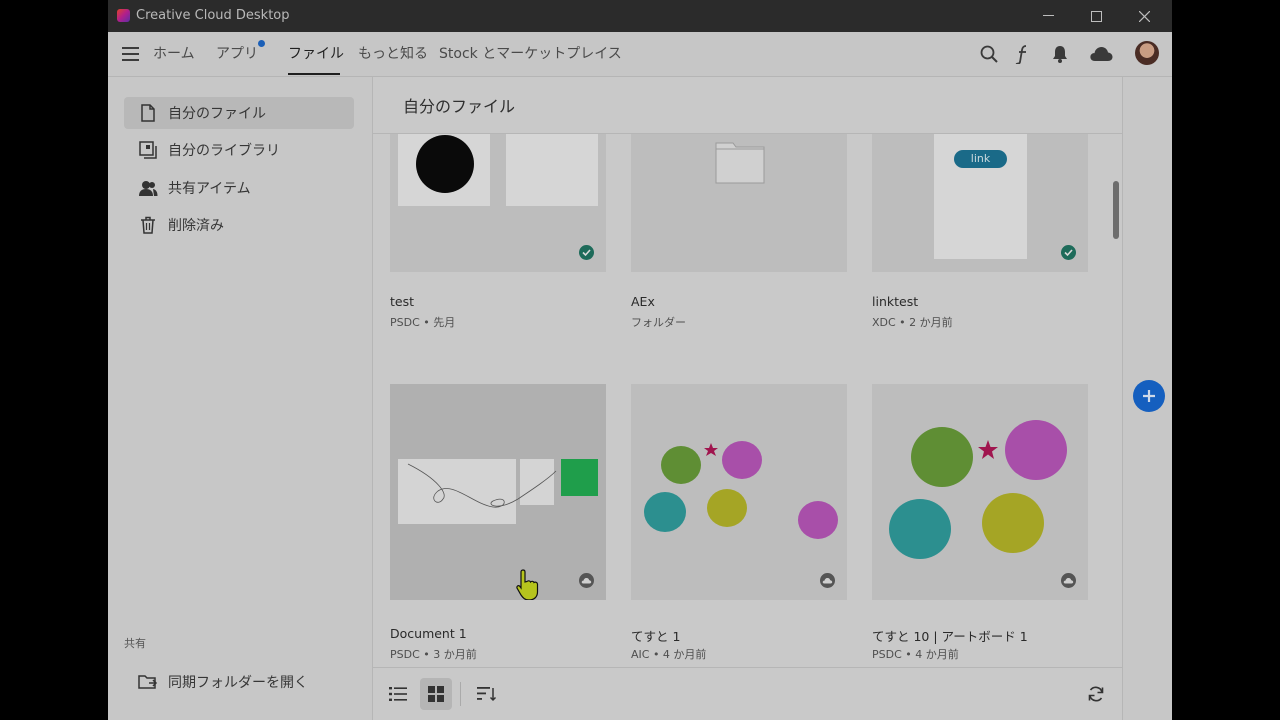  I want to click on file-thumbnail: link, so click(980, 203).